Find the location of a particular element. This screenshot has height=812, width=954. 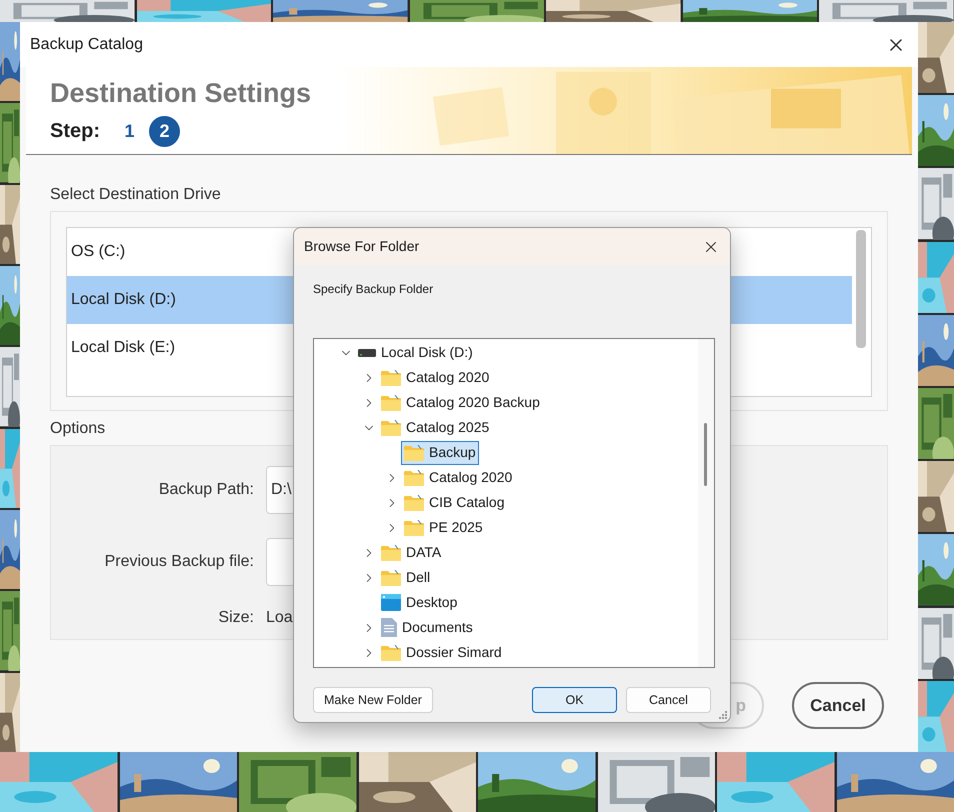

tree-item: Documents is located at coordinates (427, 628).